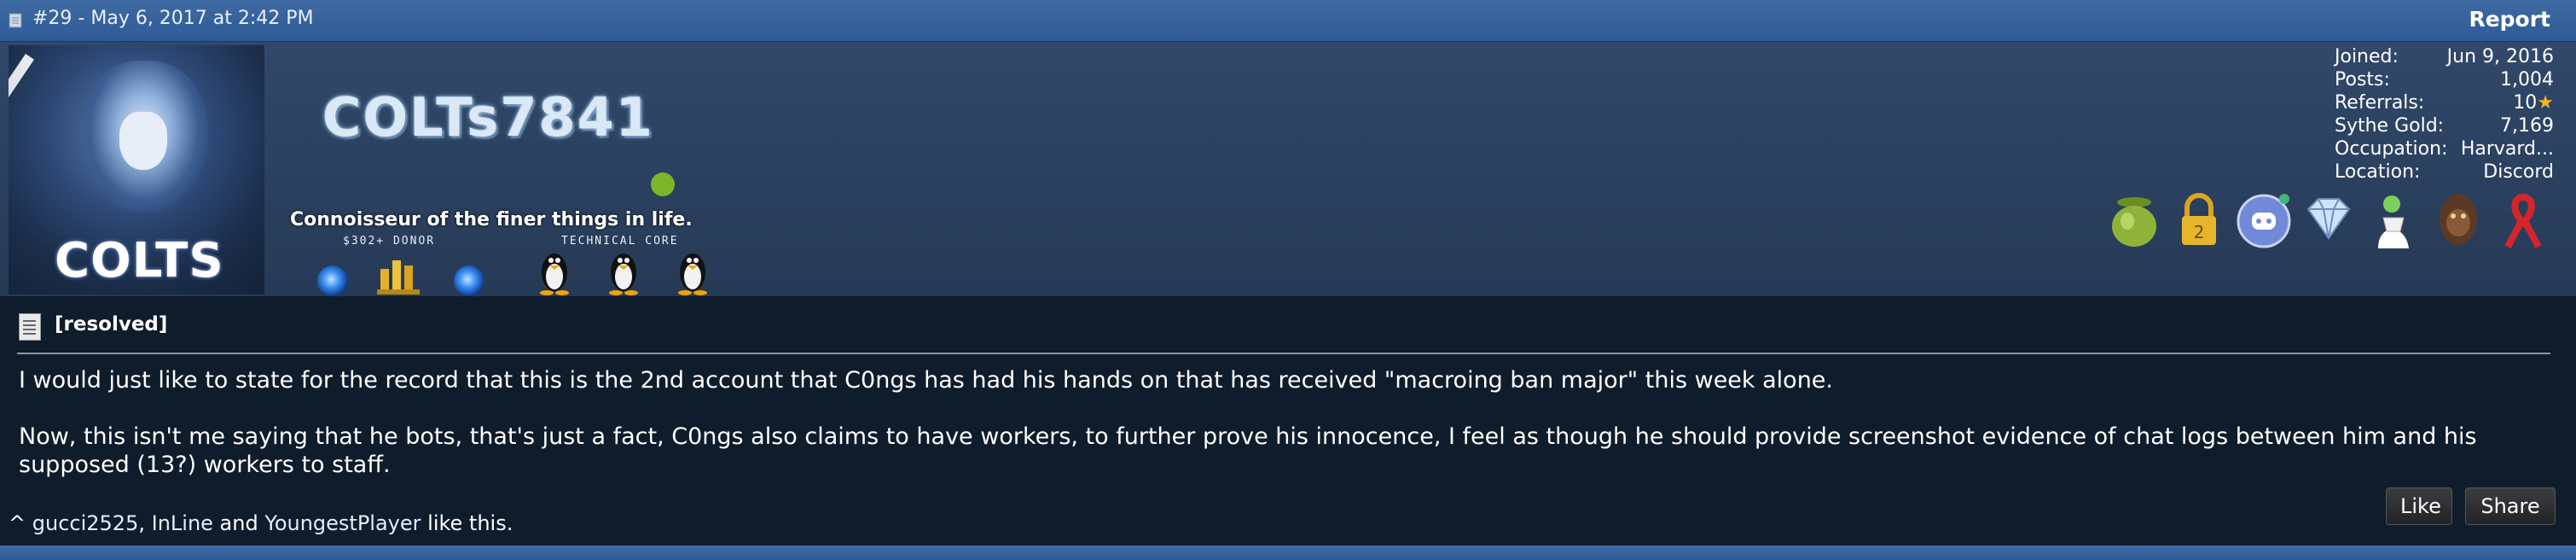 Image resolution: width=2576 pixels, height=560 pixels. Describe the element at coordinates (389, 242) in the screenshot. I see `donor-badge-label: $302+ DONOR` at that location.